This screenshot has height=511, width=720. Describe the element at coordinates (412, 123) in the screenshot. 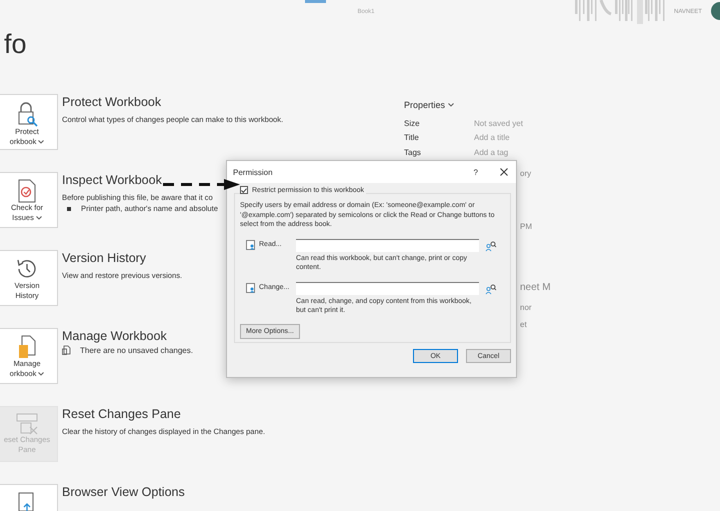

I see `property-label: Size` at that location.